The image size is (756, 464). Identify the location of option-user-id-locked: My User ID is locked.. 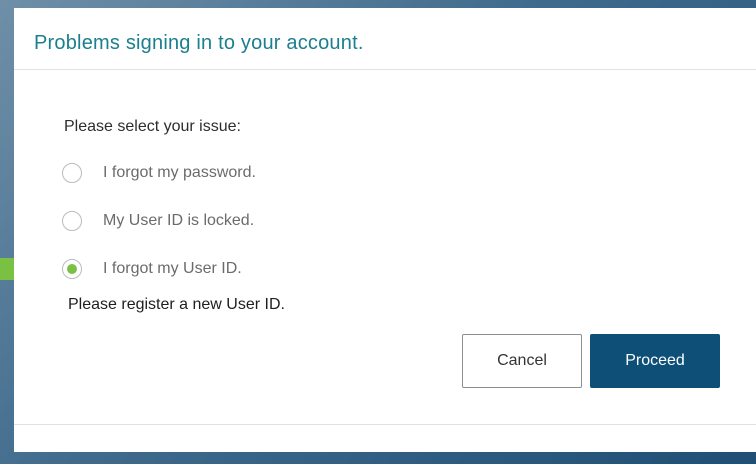
(158, 221).